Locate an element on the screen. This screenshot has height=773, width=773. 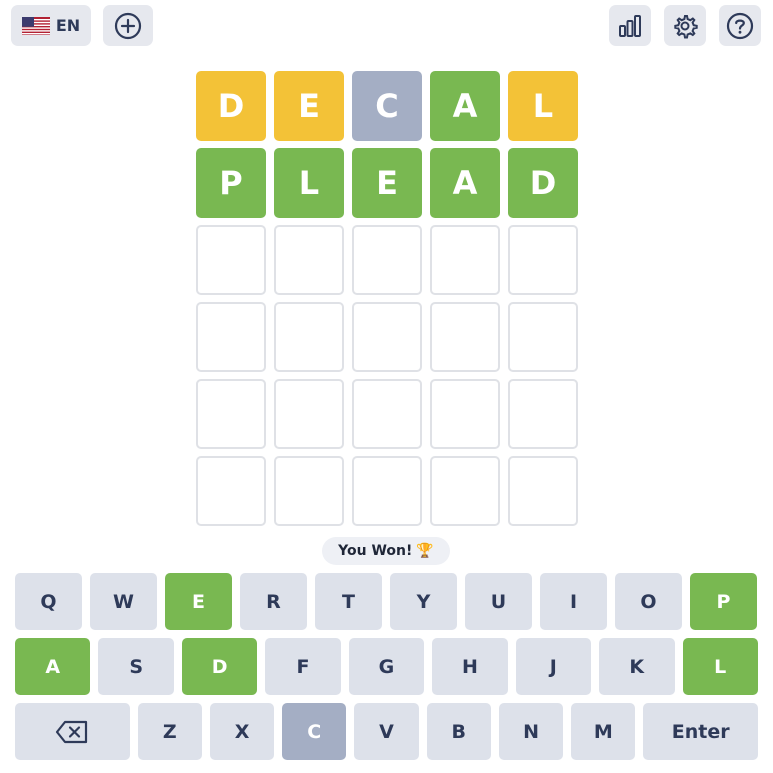
win-toast: You Won! 🏆 is located at coordinates (386, 551).